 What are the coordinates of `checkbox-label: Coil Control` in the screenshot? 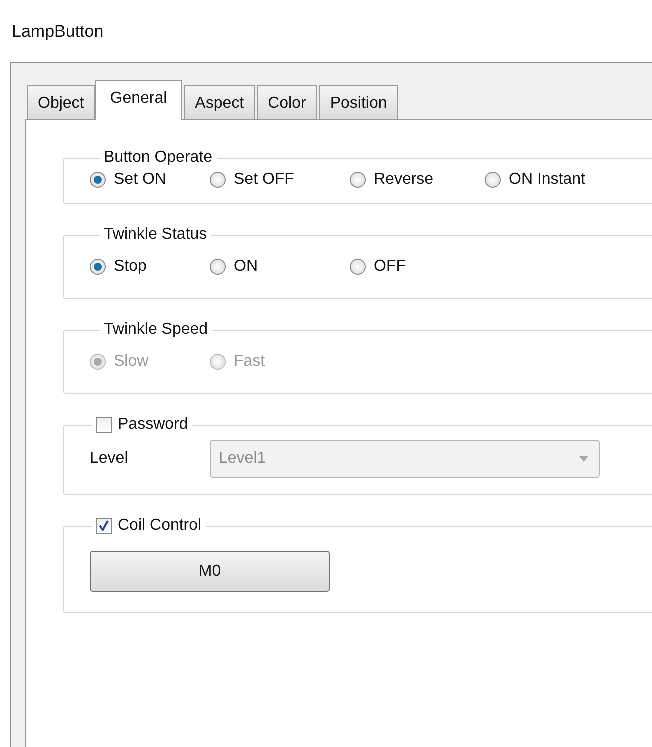 It's located at (160, 526).